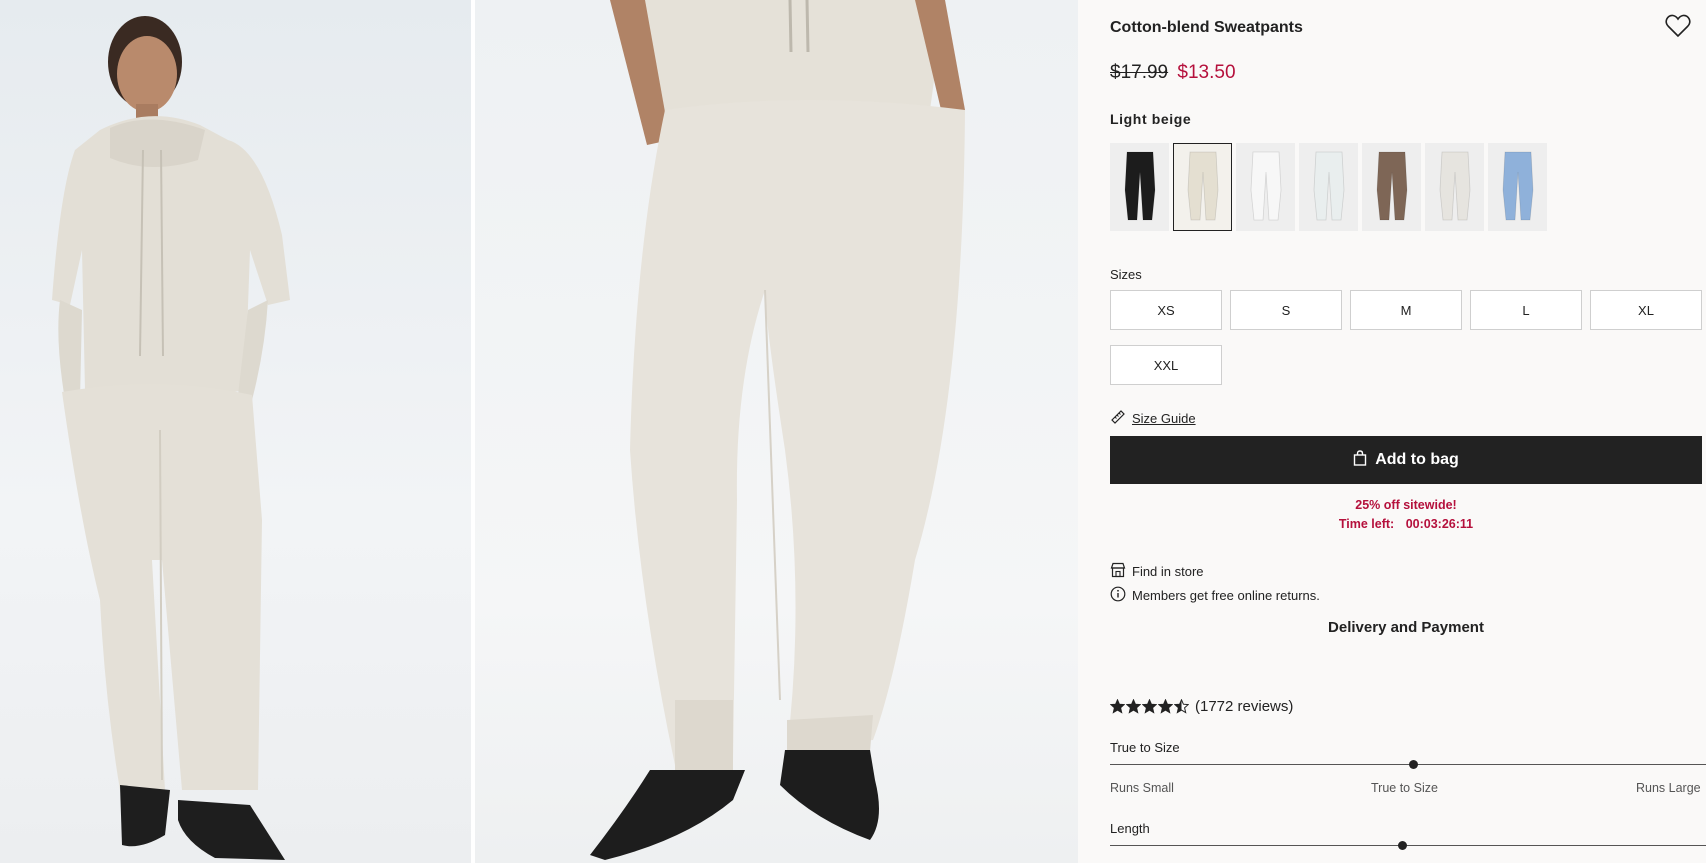  I want to click on find-in-store-label: Find in store, so click(1168, 571).